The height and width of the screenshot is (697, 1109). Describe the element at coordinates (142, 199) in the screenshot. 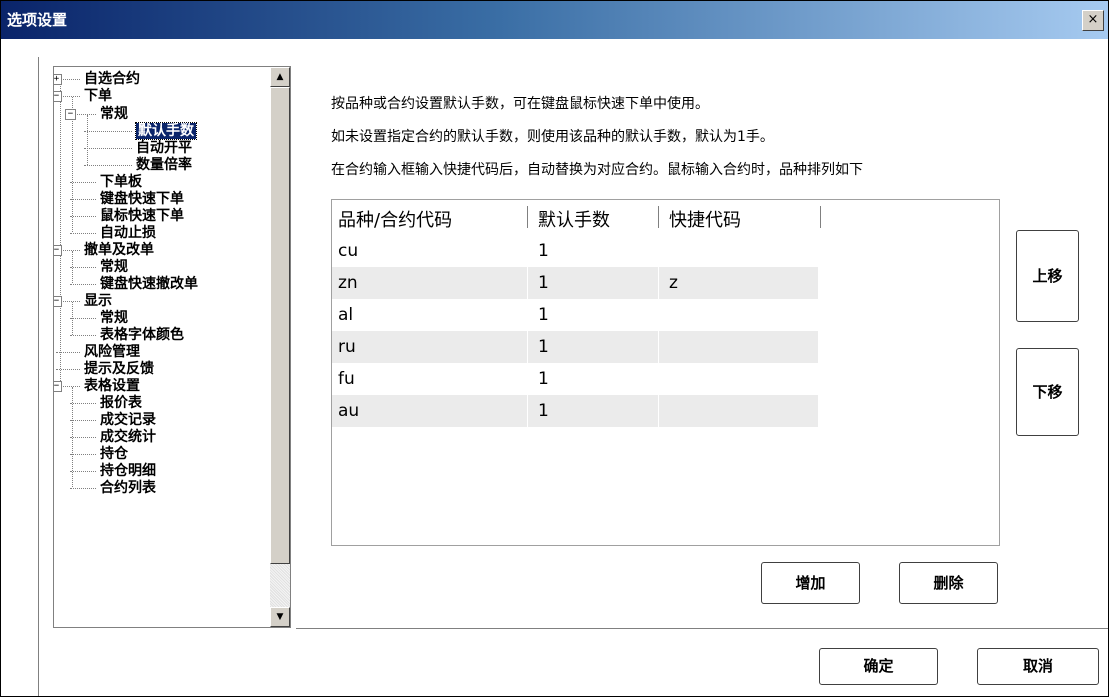

I see `tree-item: 键盘快速下单` at that location.